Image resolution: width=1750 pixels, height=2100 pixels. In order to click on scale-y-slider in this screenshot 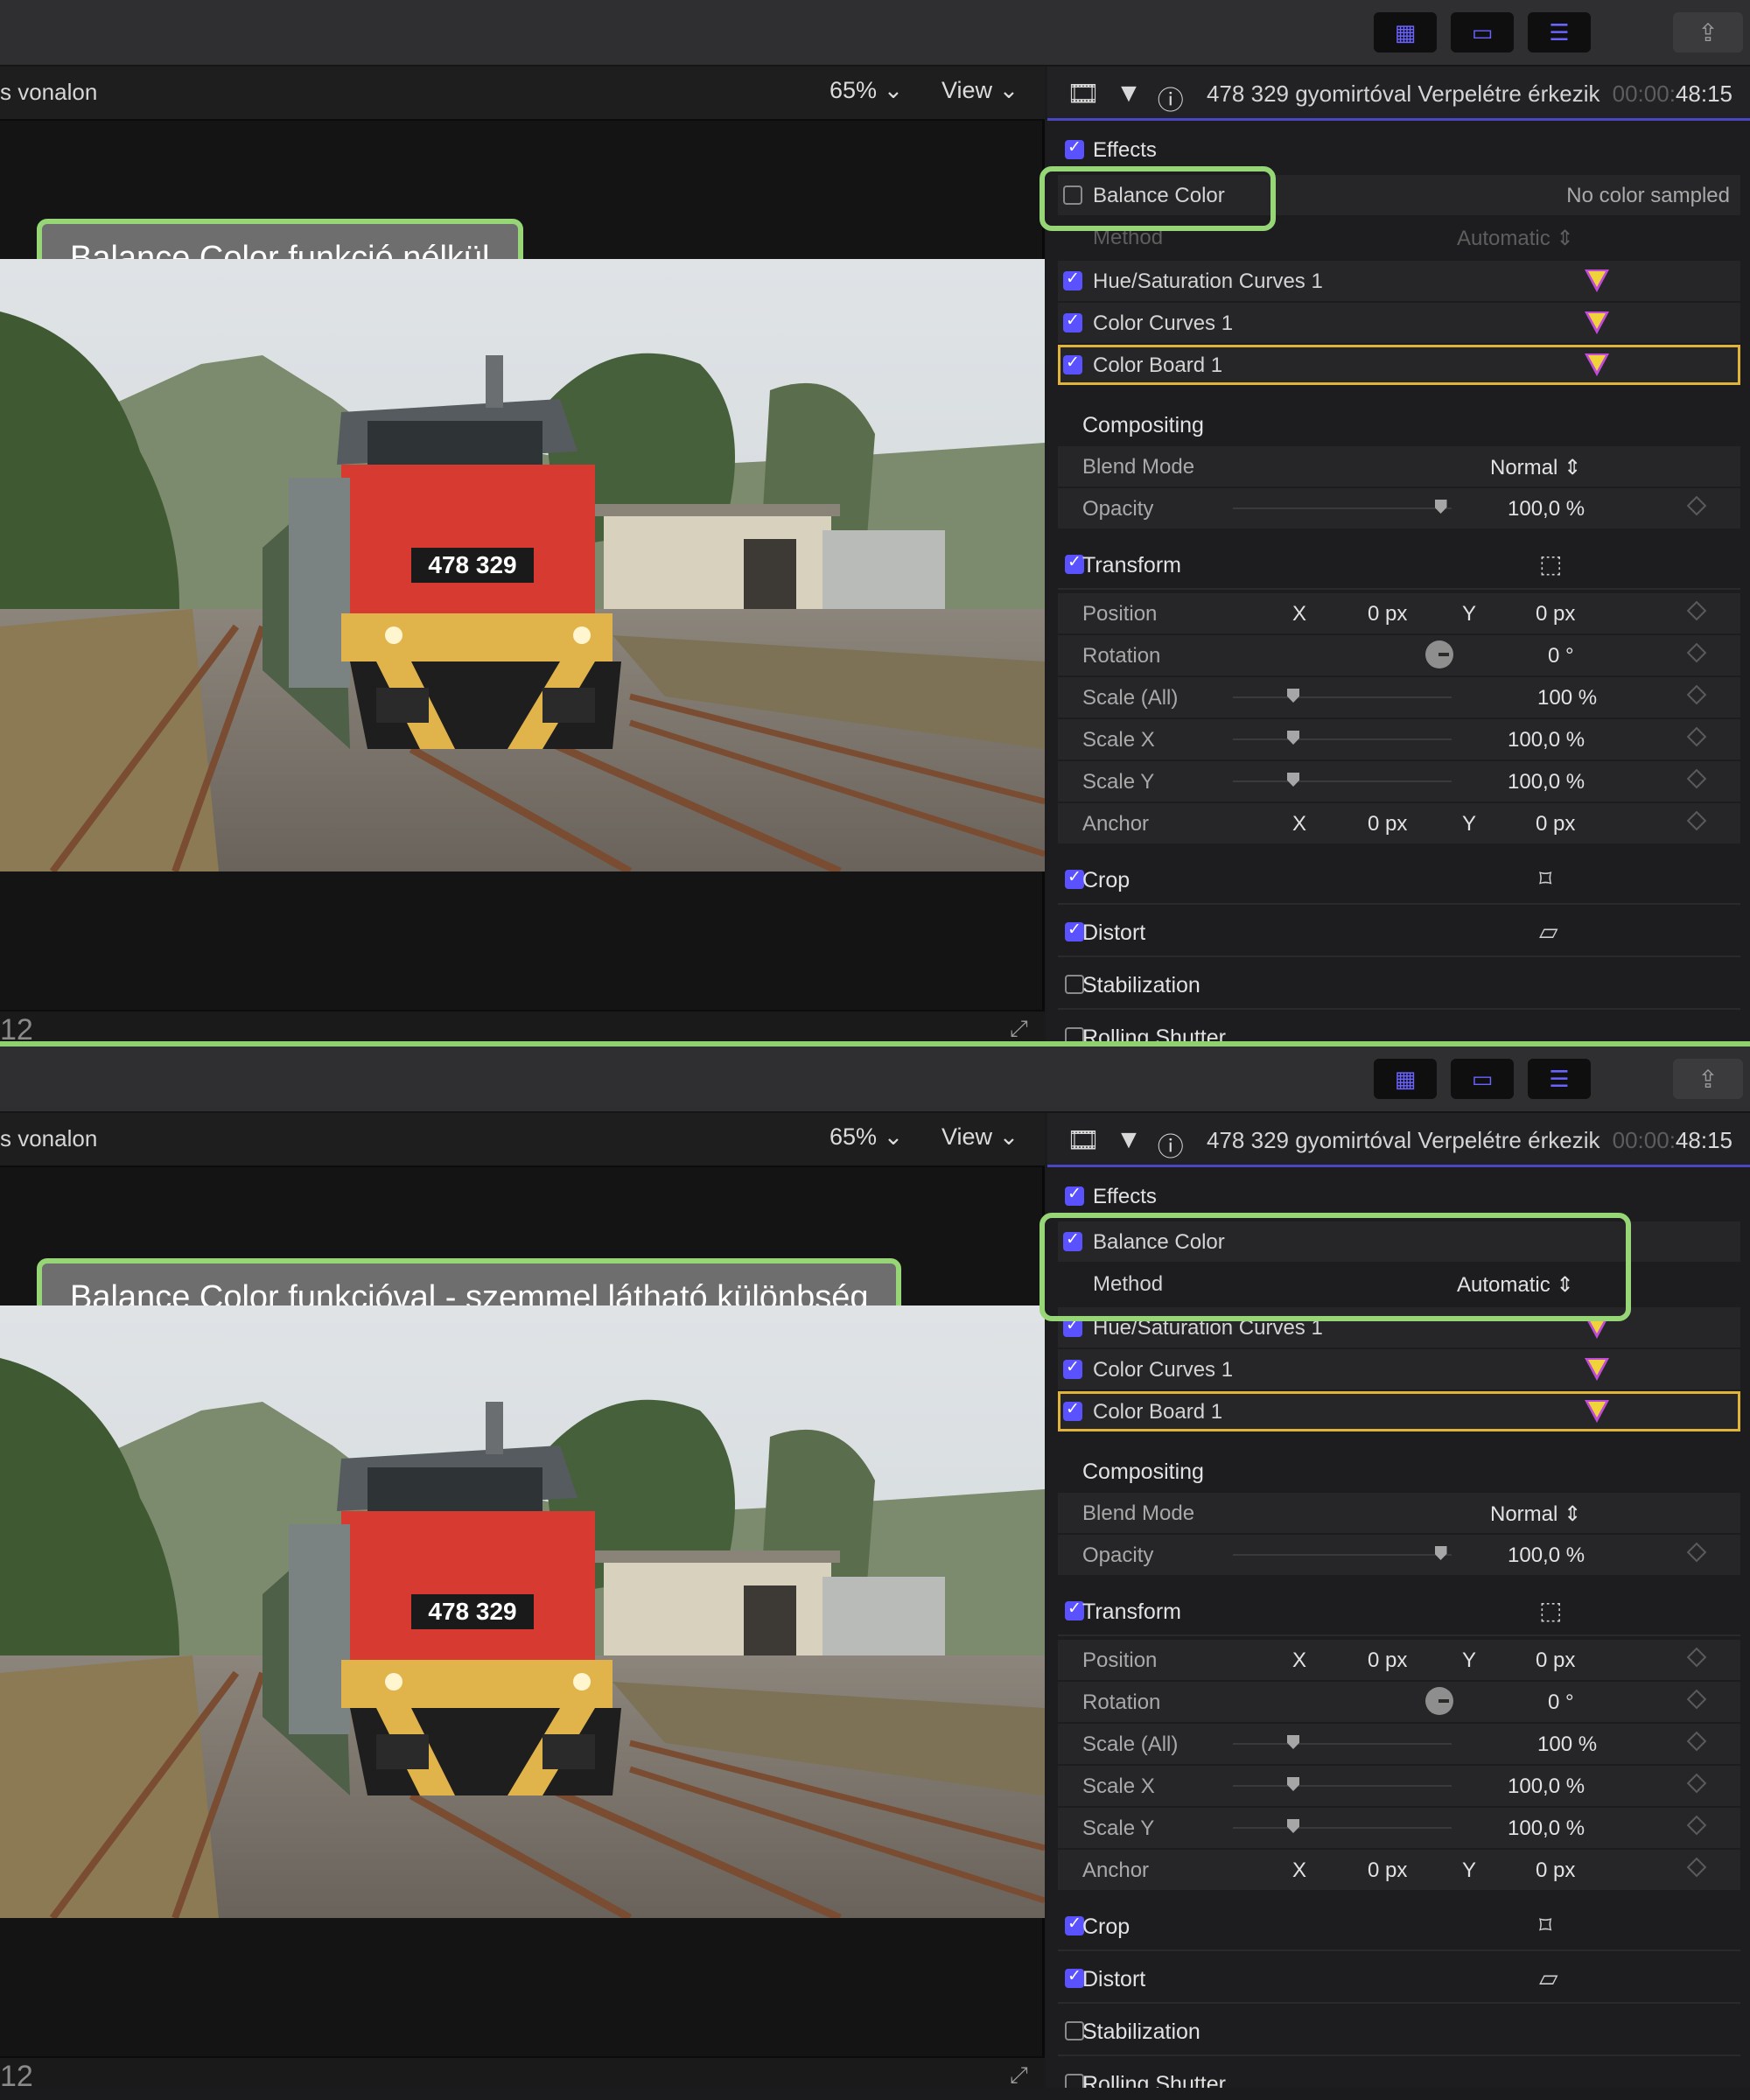, I will do `click(1342, 1826)`.